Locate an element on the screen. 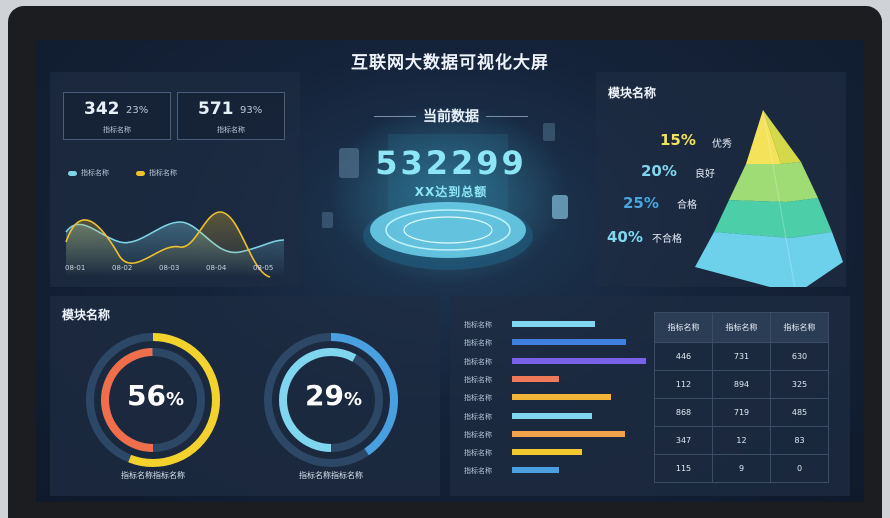  pyramid-percent: 20% is located at coordinates (659, 171).